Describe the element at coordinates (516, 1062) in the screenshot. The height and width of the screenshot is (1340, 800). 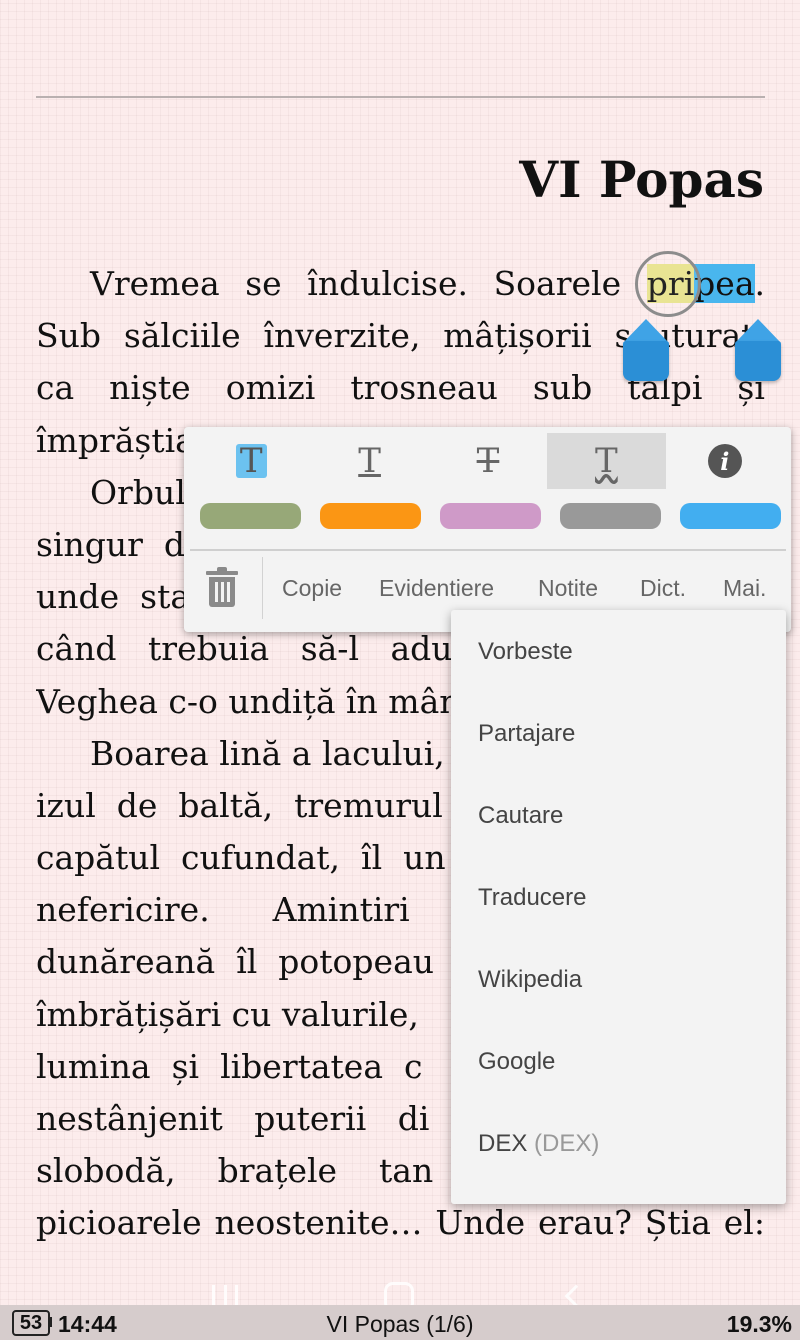
I see `menu-item-google: Google` at that location.